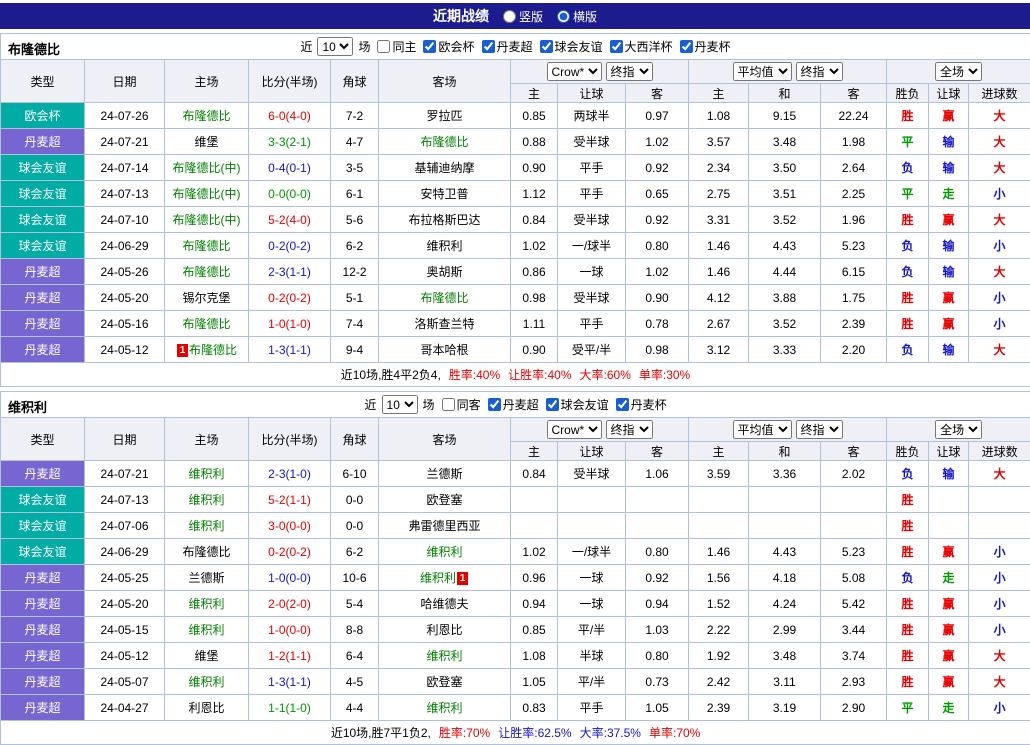 The width and height of the screenshot is (1030, 745). What do you see at coordinates (713, 46) in the screenshot?
I see `league-filter-丹麦杯-label: 丹麦杯` at bounding box center [713, 46].